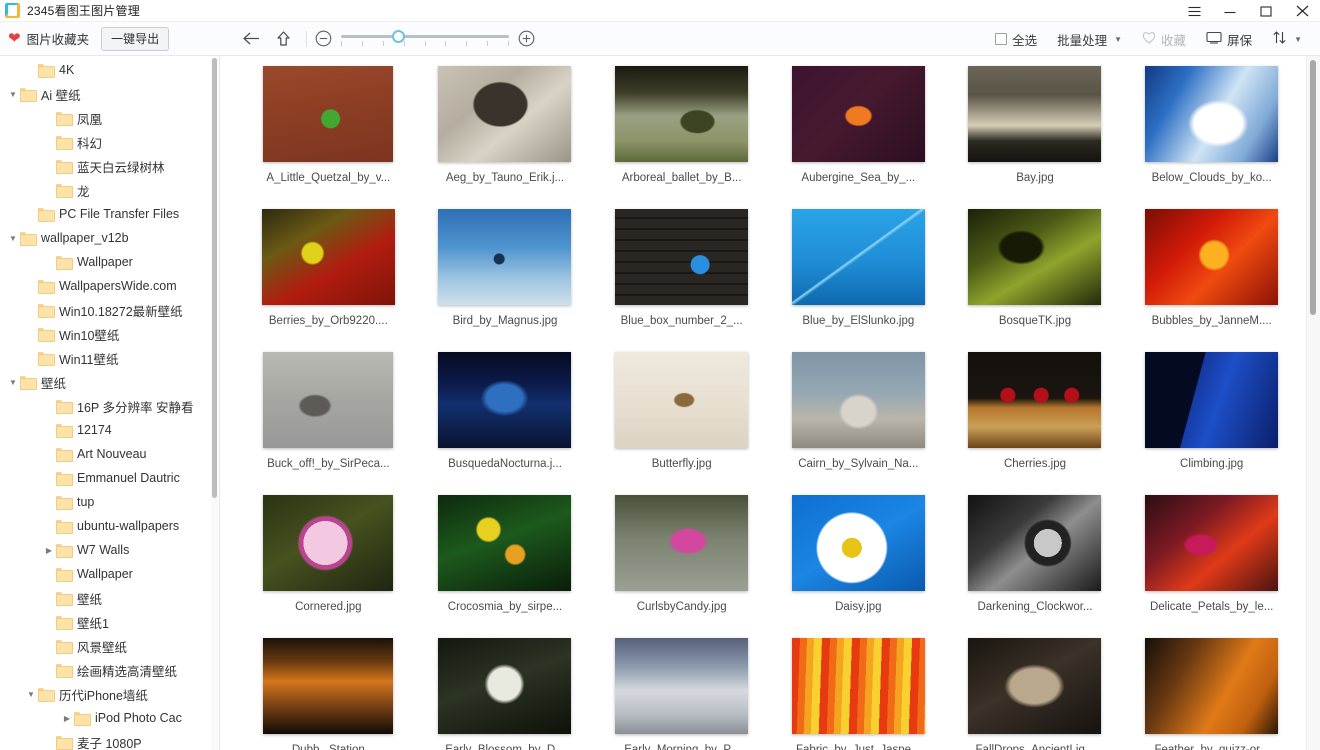 The width and height of the screenshot is (1320, 750). I want to click on tree-item: Win11壁纸, so click(109, 358).